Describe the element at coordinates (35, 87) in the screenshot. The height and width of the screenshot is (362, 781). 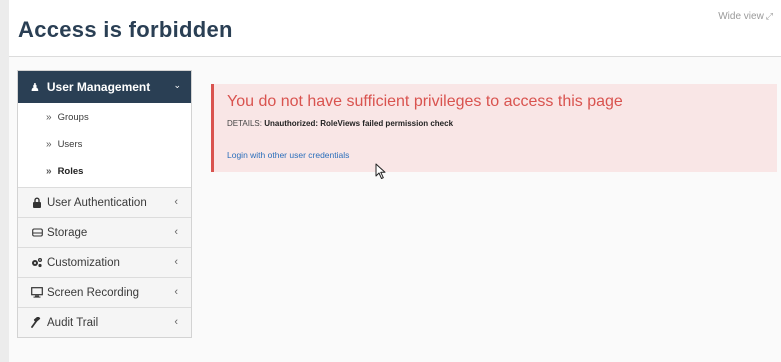
I see `user-icon: ♟` at that location.